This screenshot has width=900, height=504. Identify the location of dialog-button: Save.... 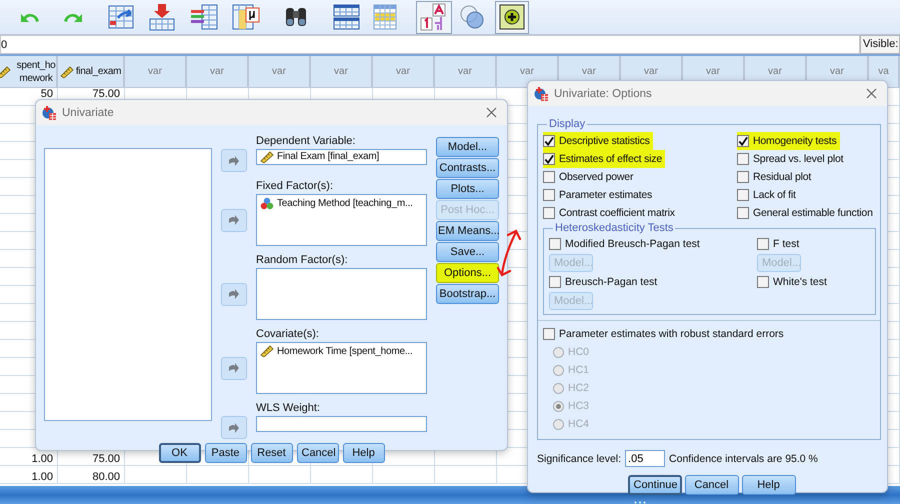
(467, 252).